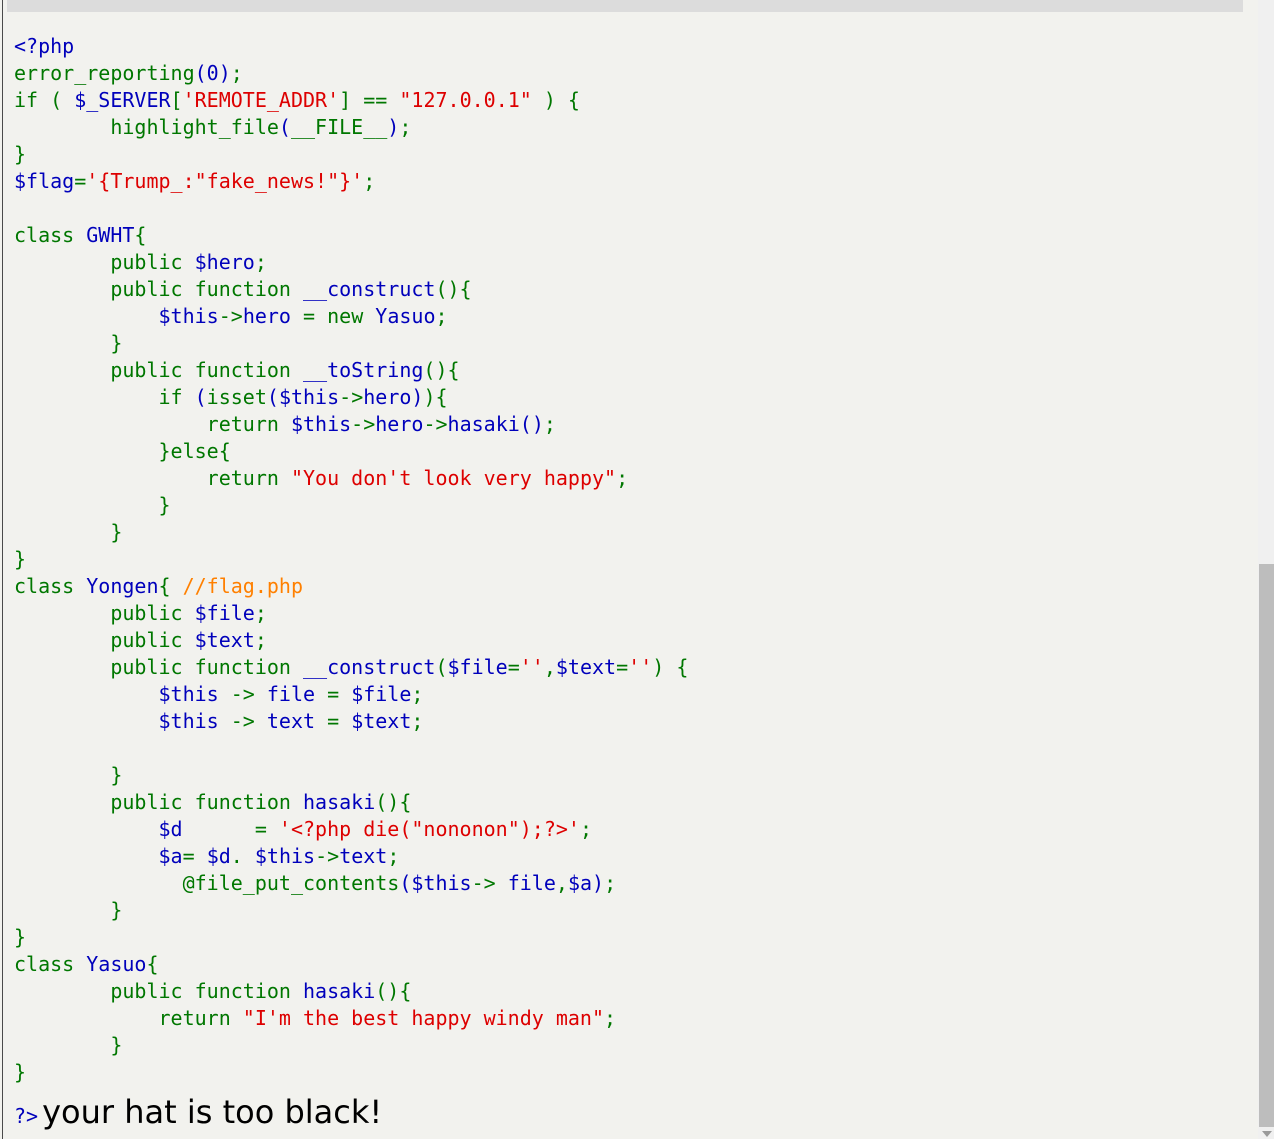 The image size is (1274, 1139). I want to click on scroll-down-arrow-icon, so click(1267, 1134).